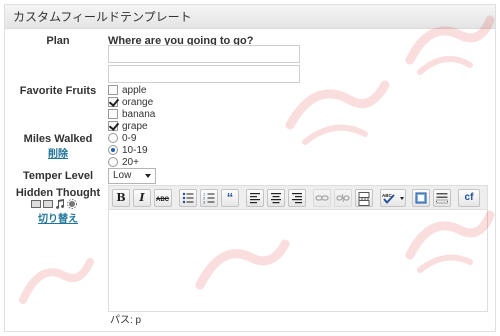 The image size is (500, 336). I want to click on fruit-label-orange: orange, so click(138, 102).